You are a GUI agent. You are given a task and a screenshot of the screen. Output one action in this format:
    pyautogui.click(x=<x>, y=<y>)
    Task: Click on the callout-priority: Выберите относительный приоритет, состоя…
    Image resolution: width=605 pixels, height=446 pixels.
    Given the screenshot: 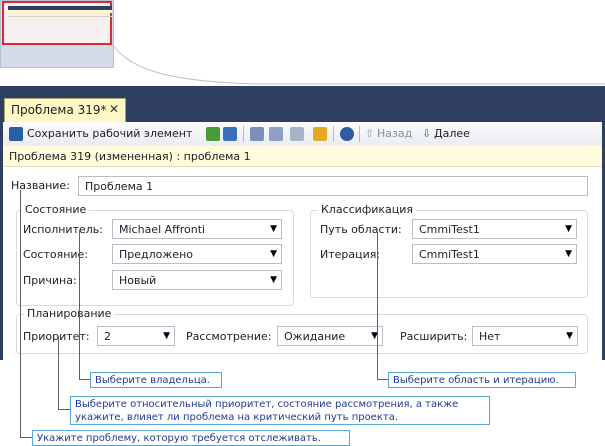 What is the action you would take?
    pyautogui.click(x=280, y=410)
    